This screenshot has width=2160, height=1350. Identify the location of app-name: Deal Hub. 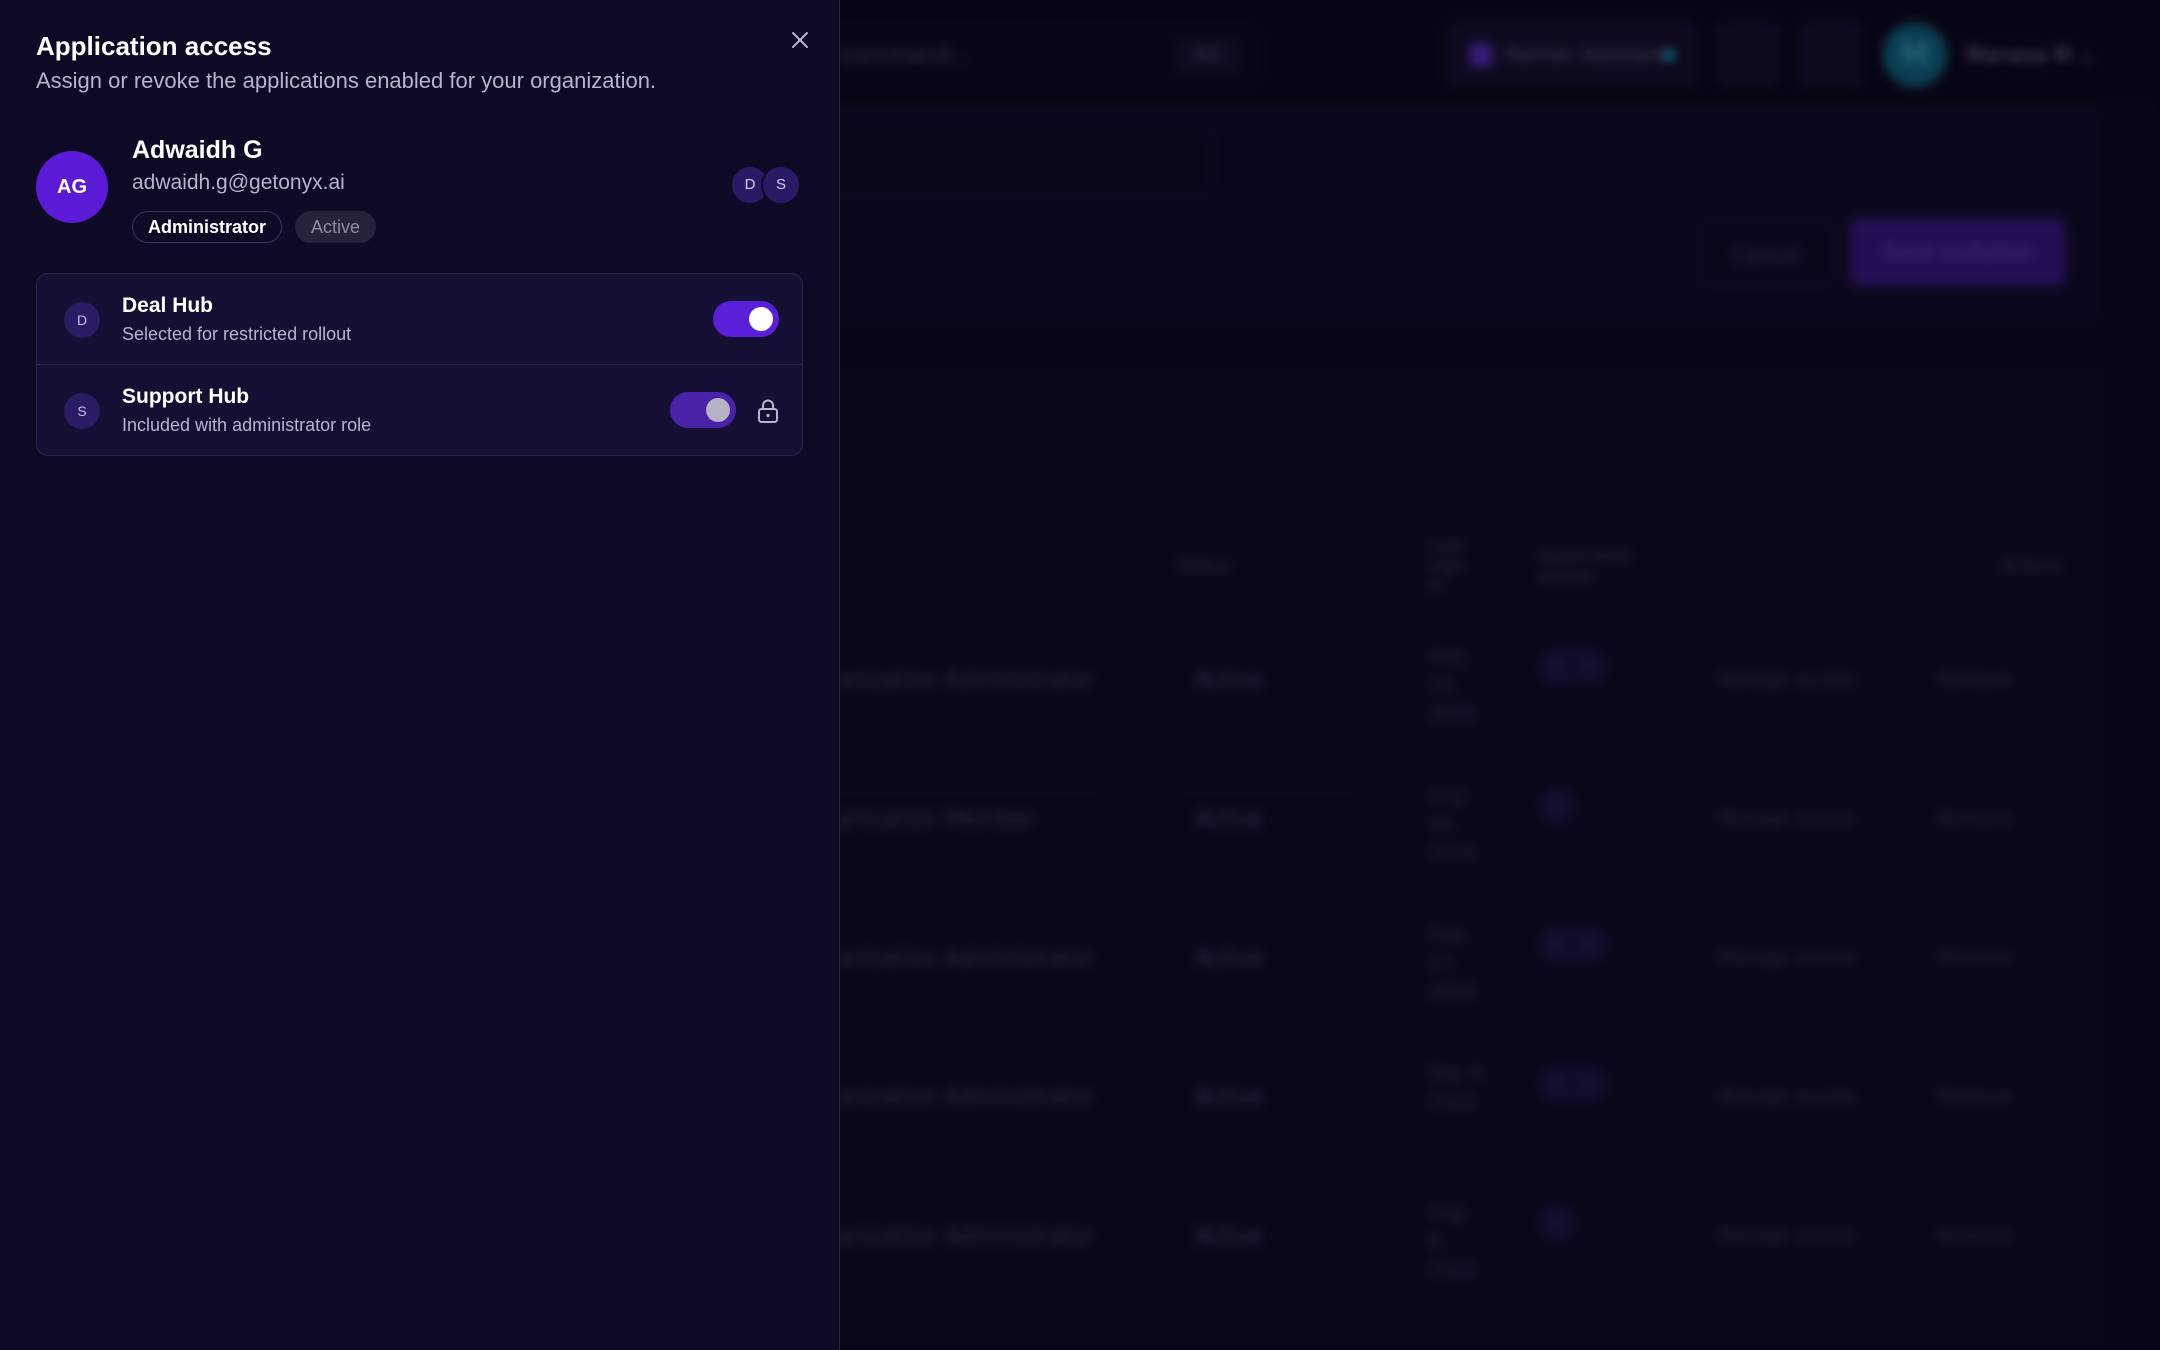
(168, 305).